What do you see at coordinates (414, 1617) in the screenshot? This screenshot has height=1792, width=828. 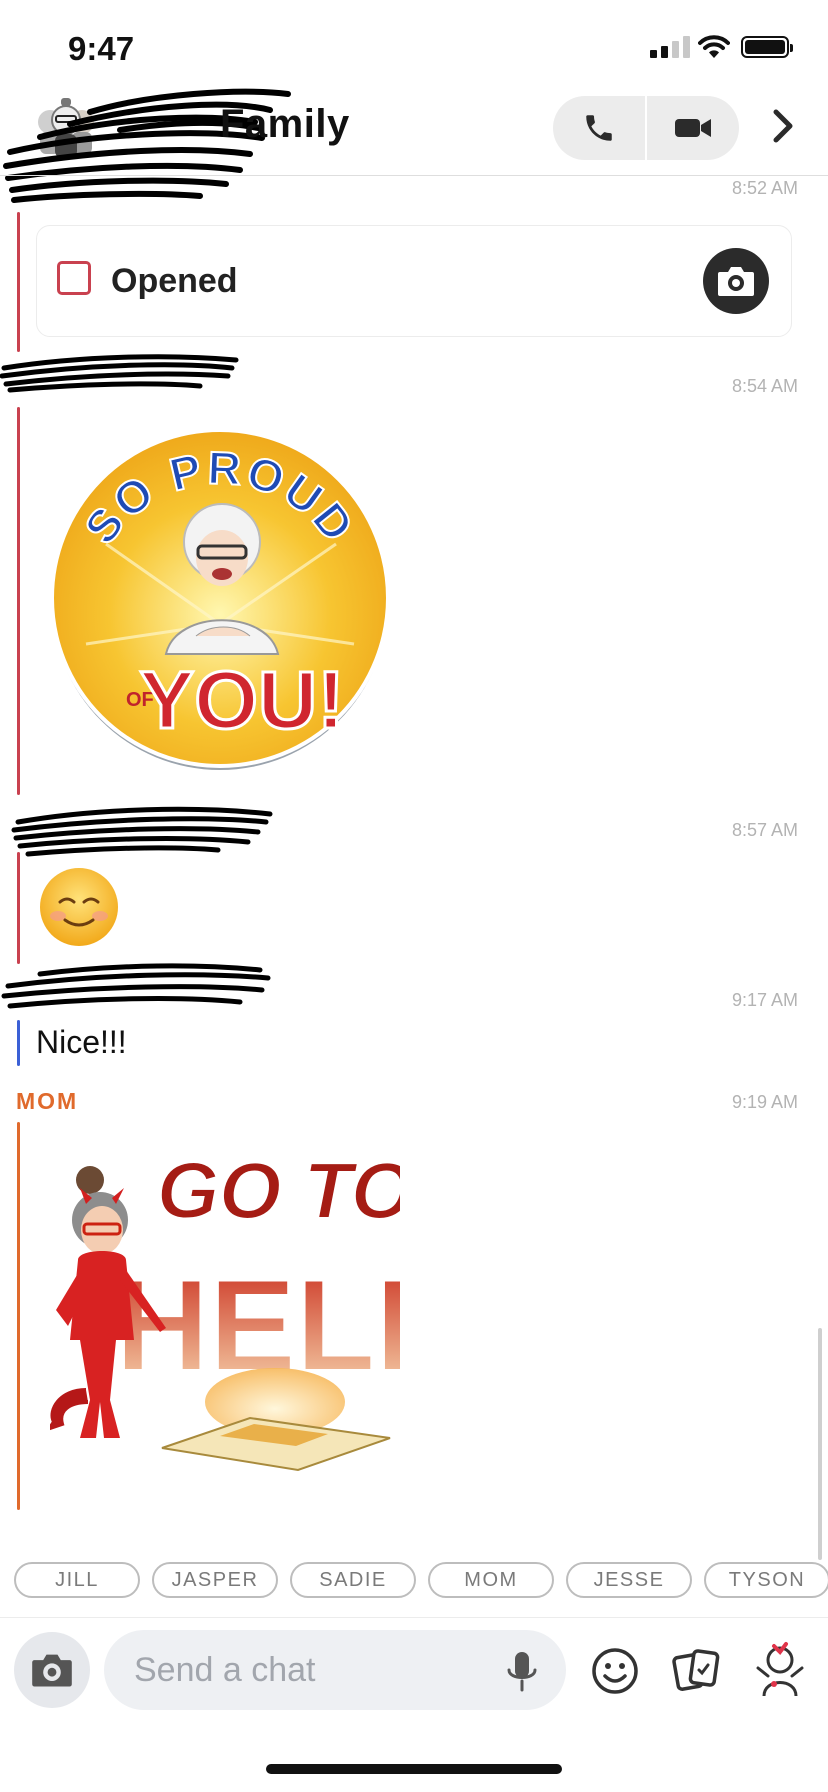 I see `composer-divider` at bounding box center [414, 1617].